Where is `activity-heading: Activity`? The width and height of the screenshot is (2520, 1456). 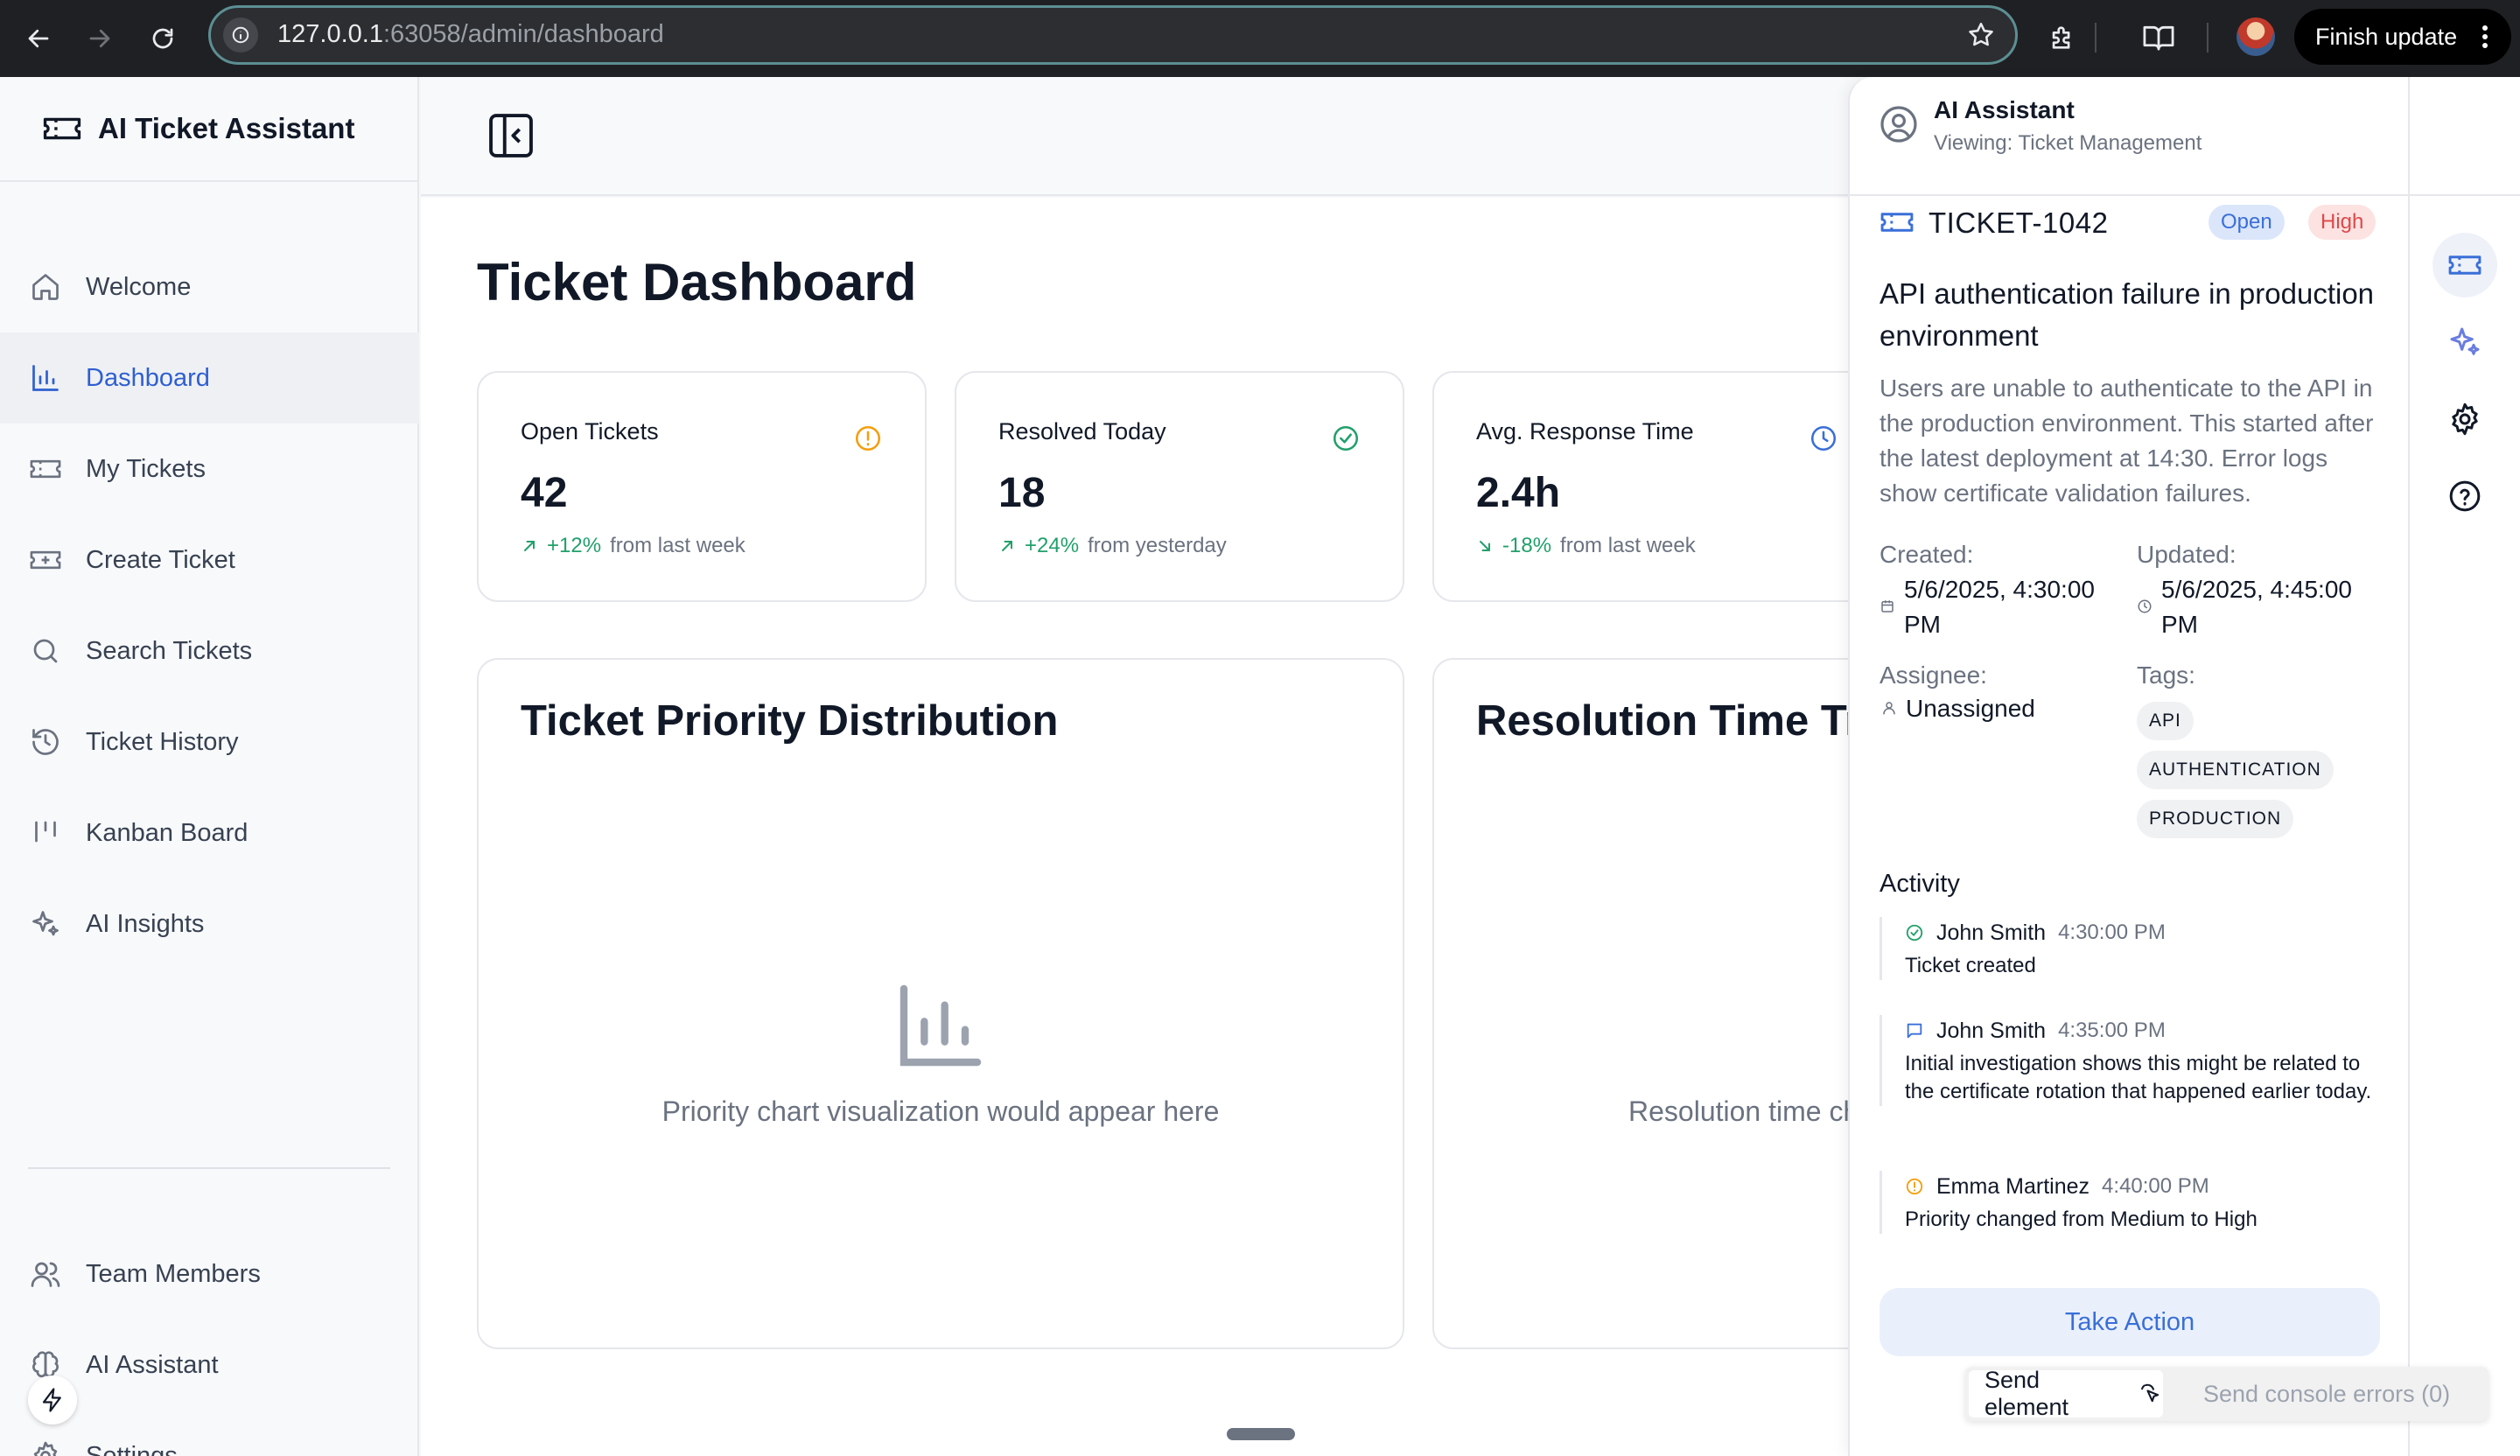 activity-heading: Activity is located at coordinates (1920, 884).